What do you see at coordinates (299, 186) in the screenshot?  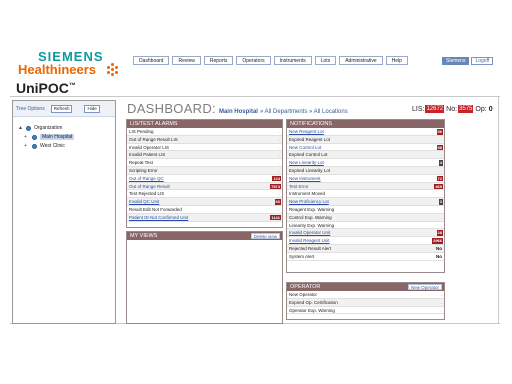 I see `row-link: Test Error` at bounding box center [299, 186].